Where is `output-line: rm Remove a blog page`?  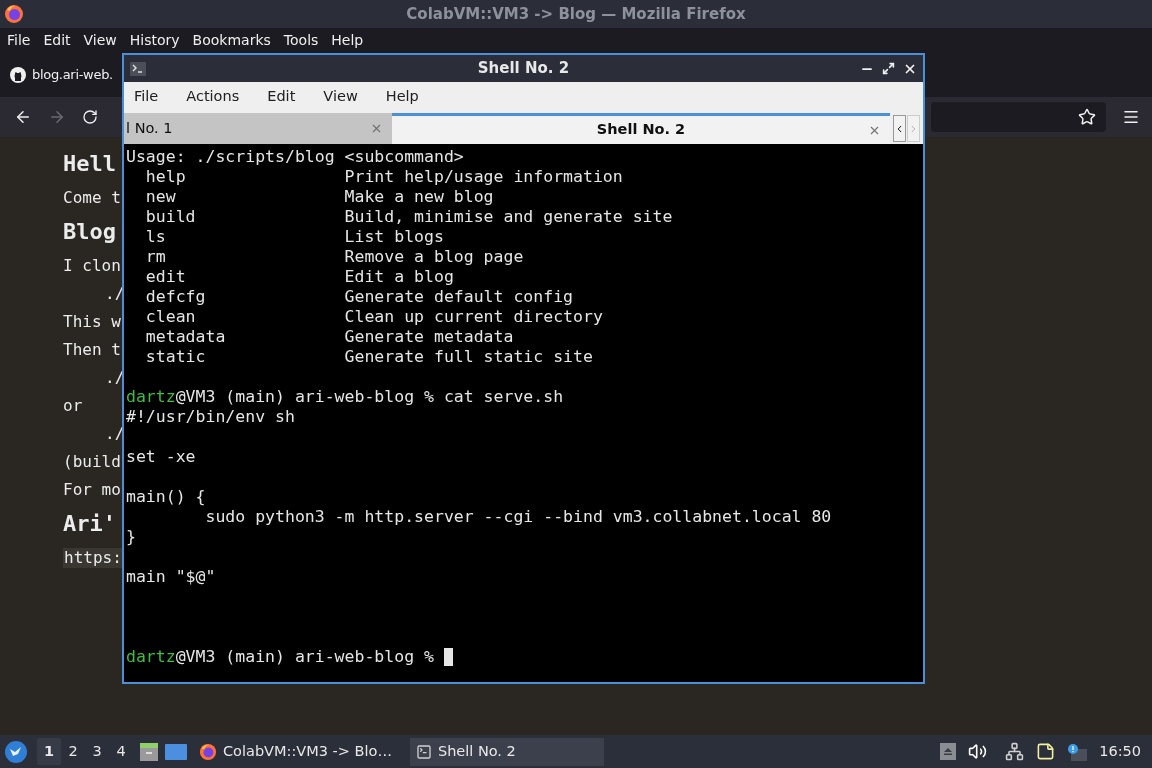 output-line: rm Remove a blog page is located at coordinates (334, 256).